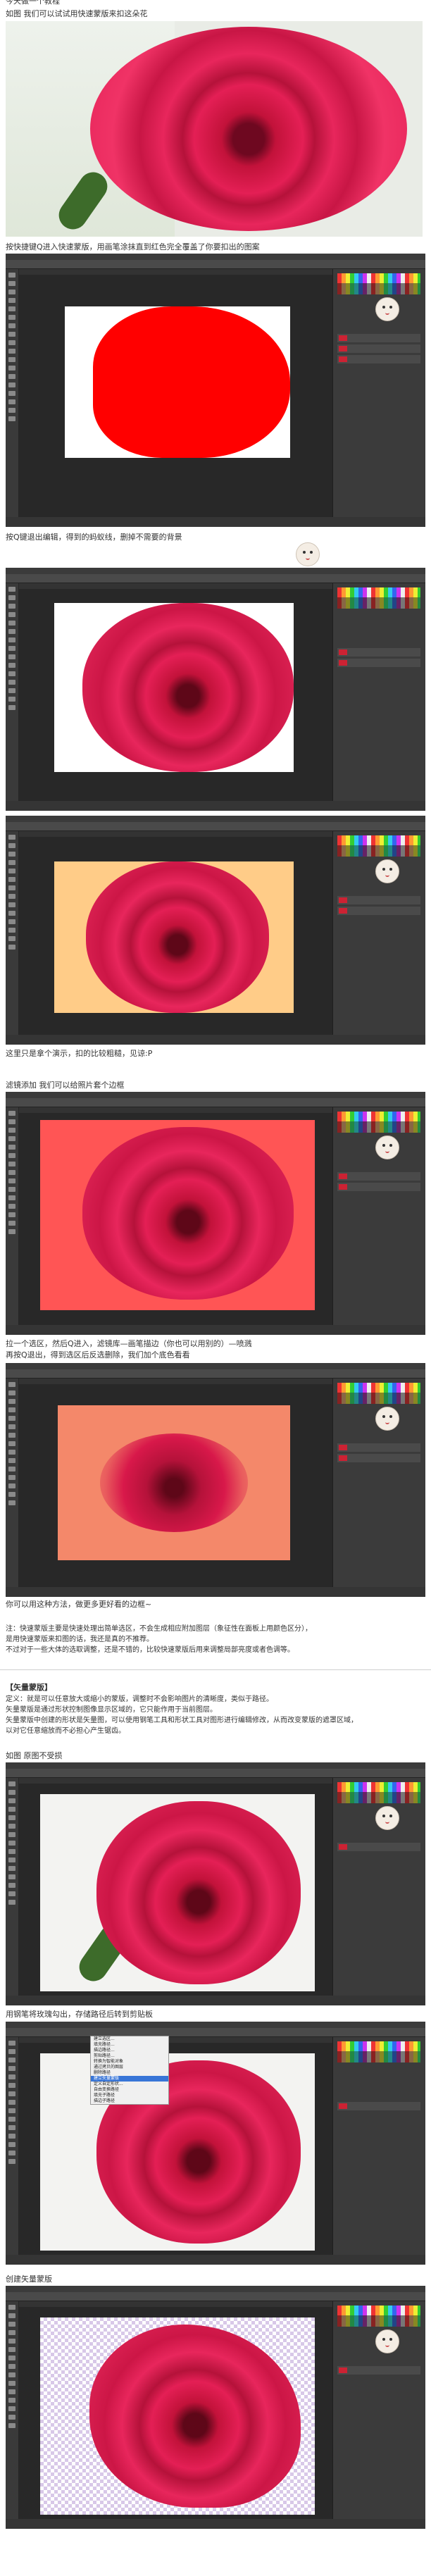  Describe the element at coordinates (79, 2014) in the screenshot. I see `caption-step-9: 用钢笔将玫瑰勾出，存储路径后转到剪贴板` at that location.